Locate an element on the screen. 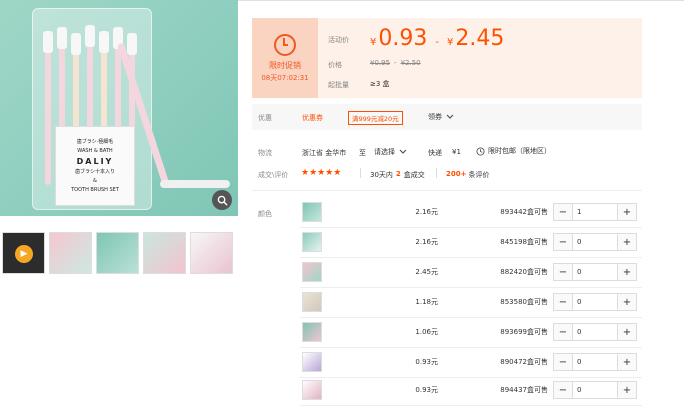 Image resolution: width=684 pixels, height=406 pixels. activity-price-label: 活动价 is located at coordinates (338, 40).